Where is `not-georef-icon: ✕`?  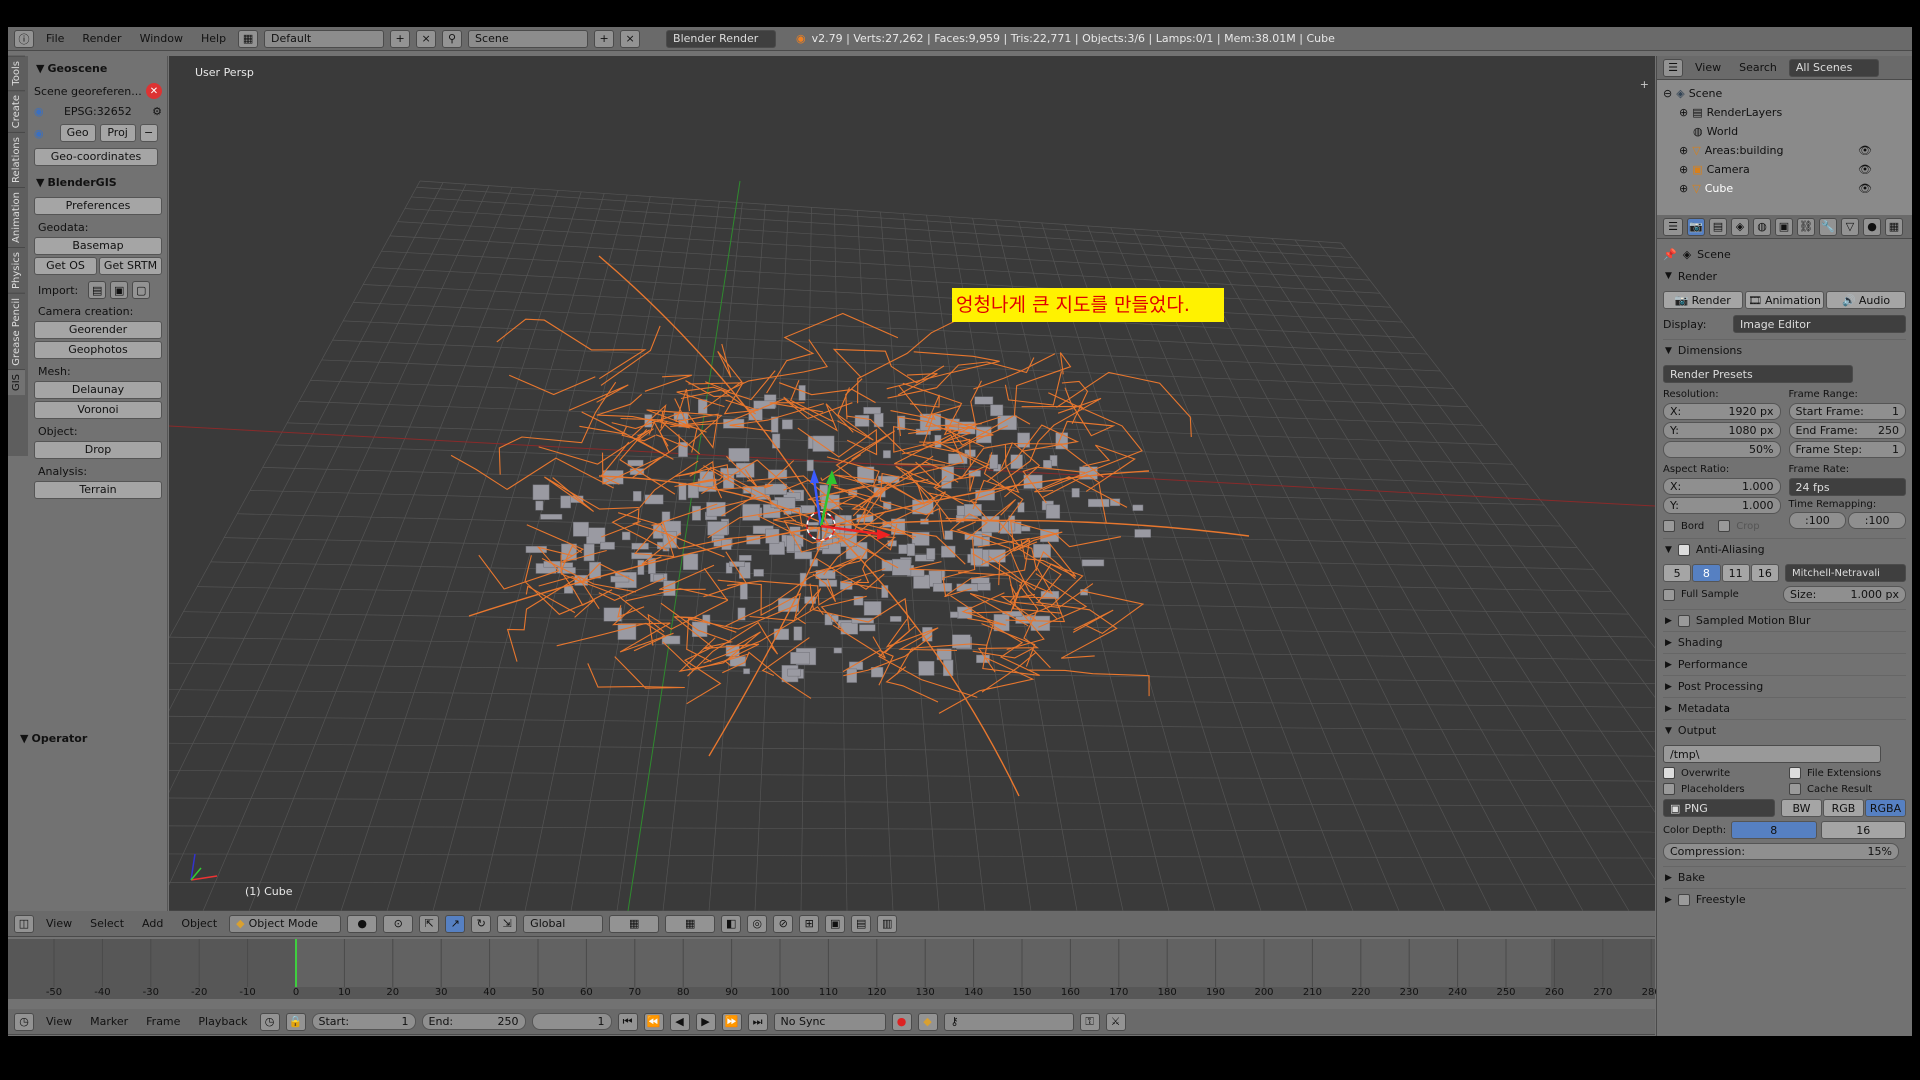 not-georef-icon: ✕ is located at coordinates (154, 91).